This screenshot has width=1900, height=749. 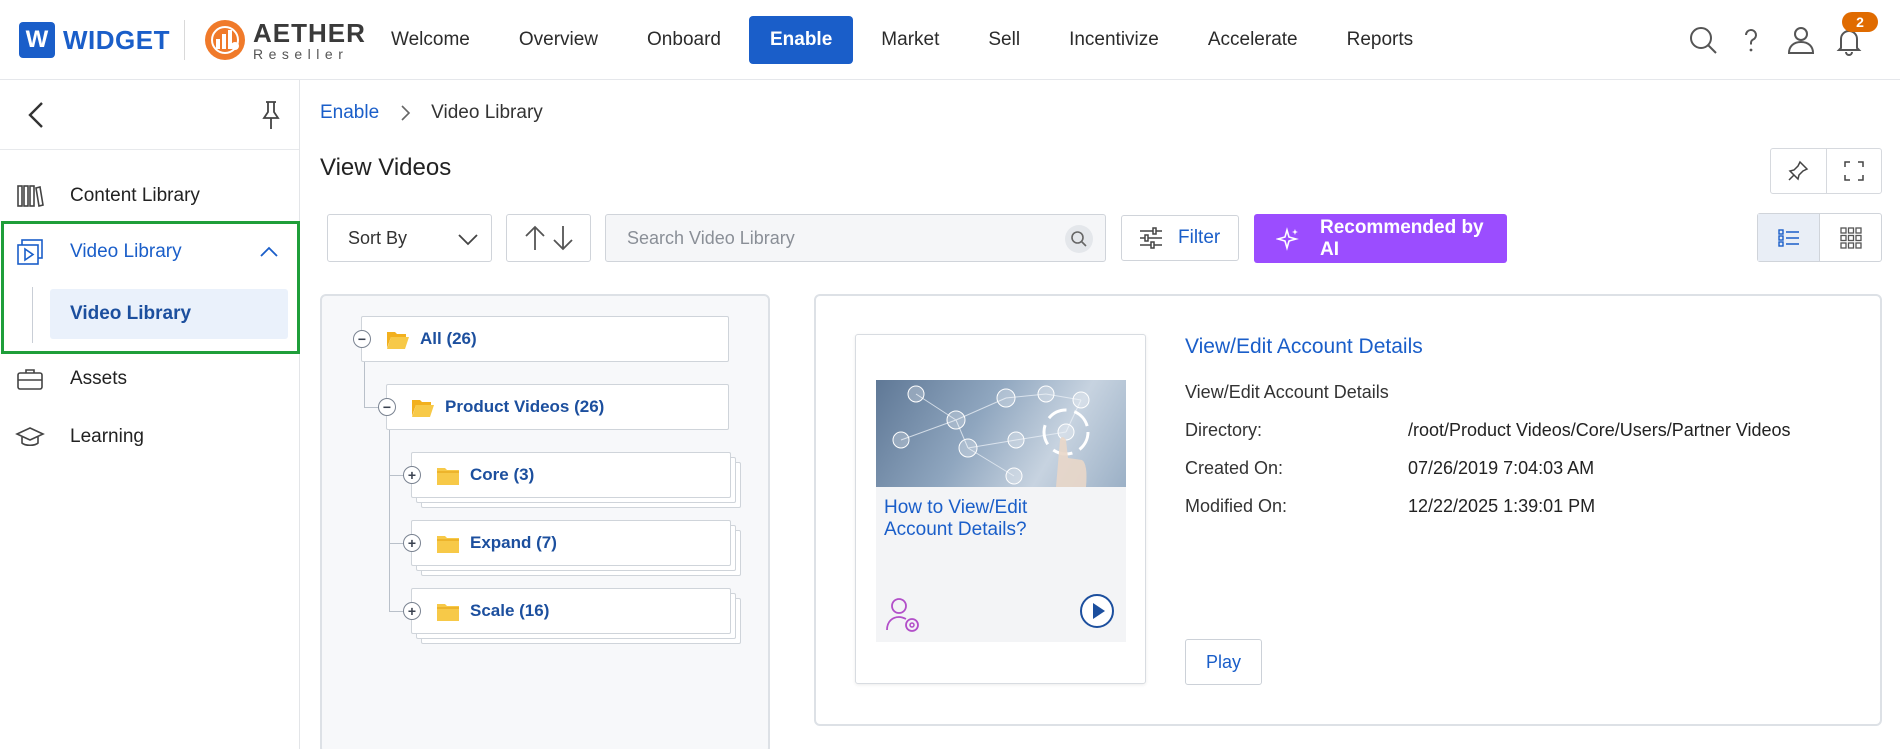 I want to click on nav-sell: Sell, so click(x=1004, y=40).